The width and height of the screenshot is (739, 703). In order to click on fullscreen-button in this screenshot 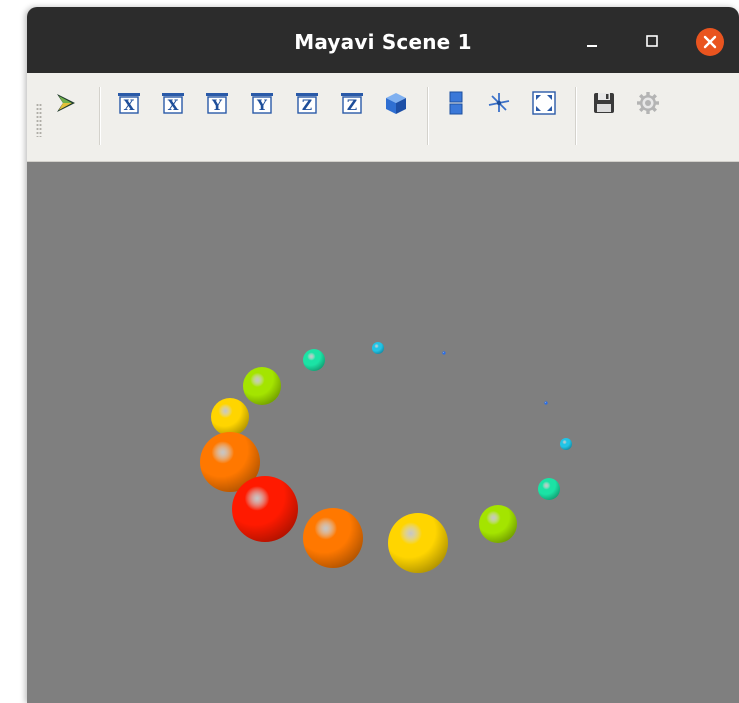, I will do `click(544, 103)`.